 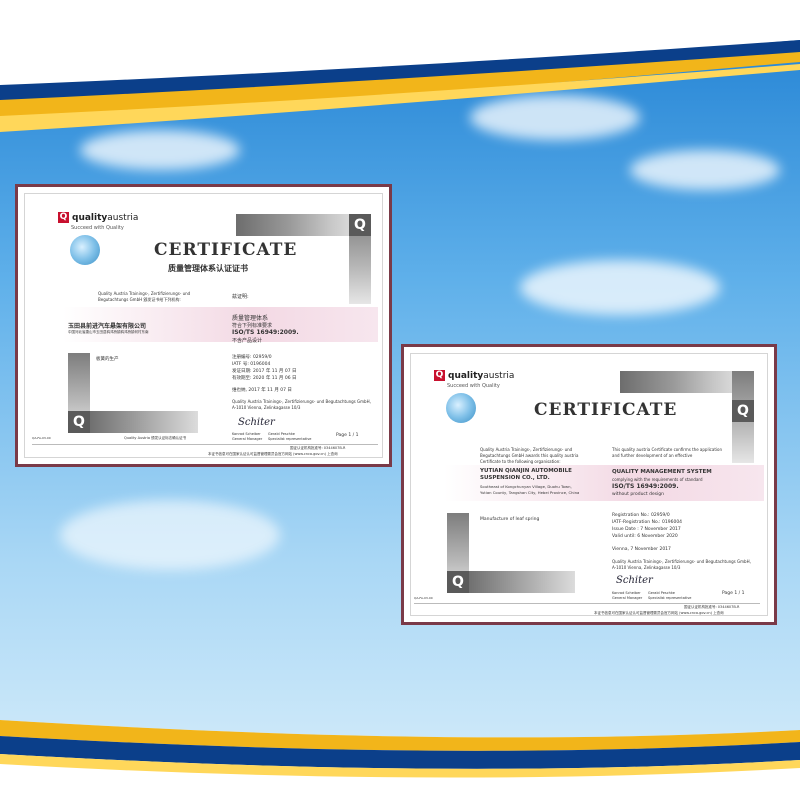 I want to click on company-name-line-1: YUTIAN QIANJIN AUTOMOBILE, so click(x=526, y=471).